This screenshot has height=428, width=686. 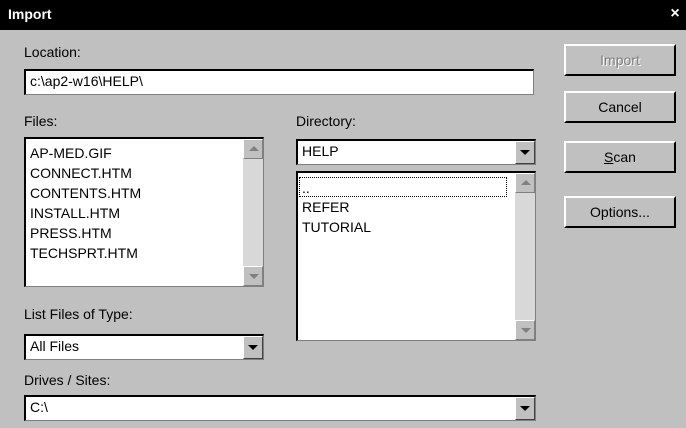 What do you see at coordinates (280, 408) in the screenshot?
I see `drives-combo: C:\` at bounding box center [280, 408].